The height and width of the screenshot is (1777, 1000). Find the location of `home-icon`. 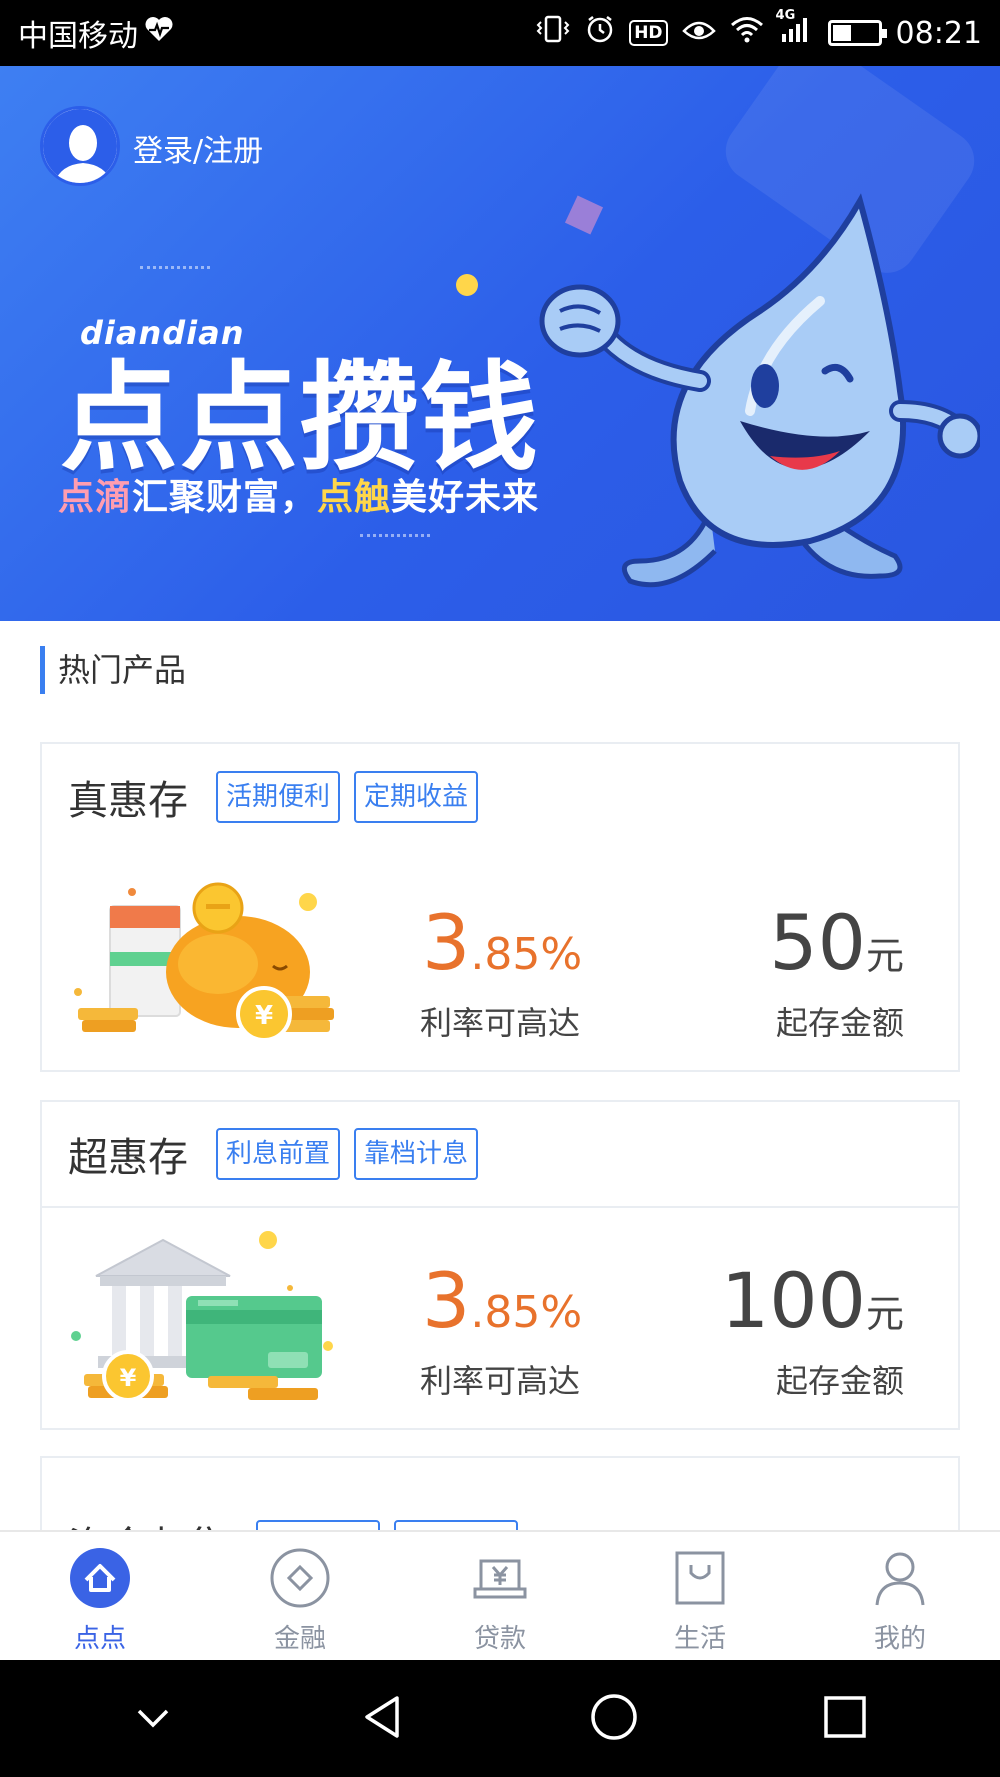

home-icon is located at coordinates (100, 1578).